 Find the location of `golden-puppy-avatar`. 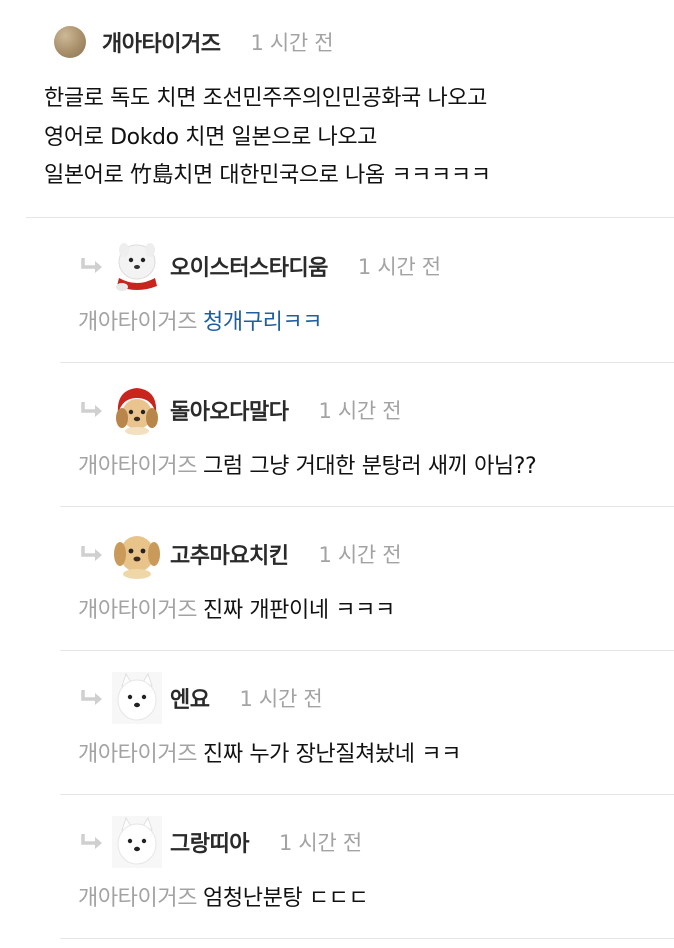

golden-puppy-avatar is located at coordinates (137, 554).